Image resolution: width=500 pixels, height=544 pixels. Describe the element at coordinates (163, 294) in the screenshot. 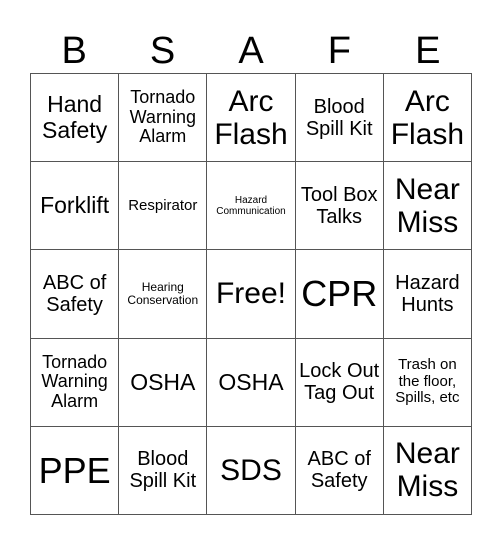

I see `bingo-cell: Hearing Conservation` at that location.